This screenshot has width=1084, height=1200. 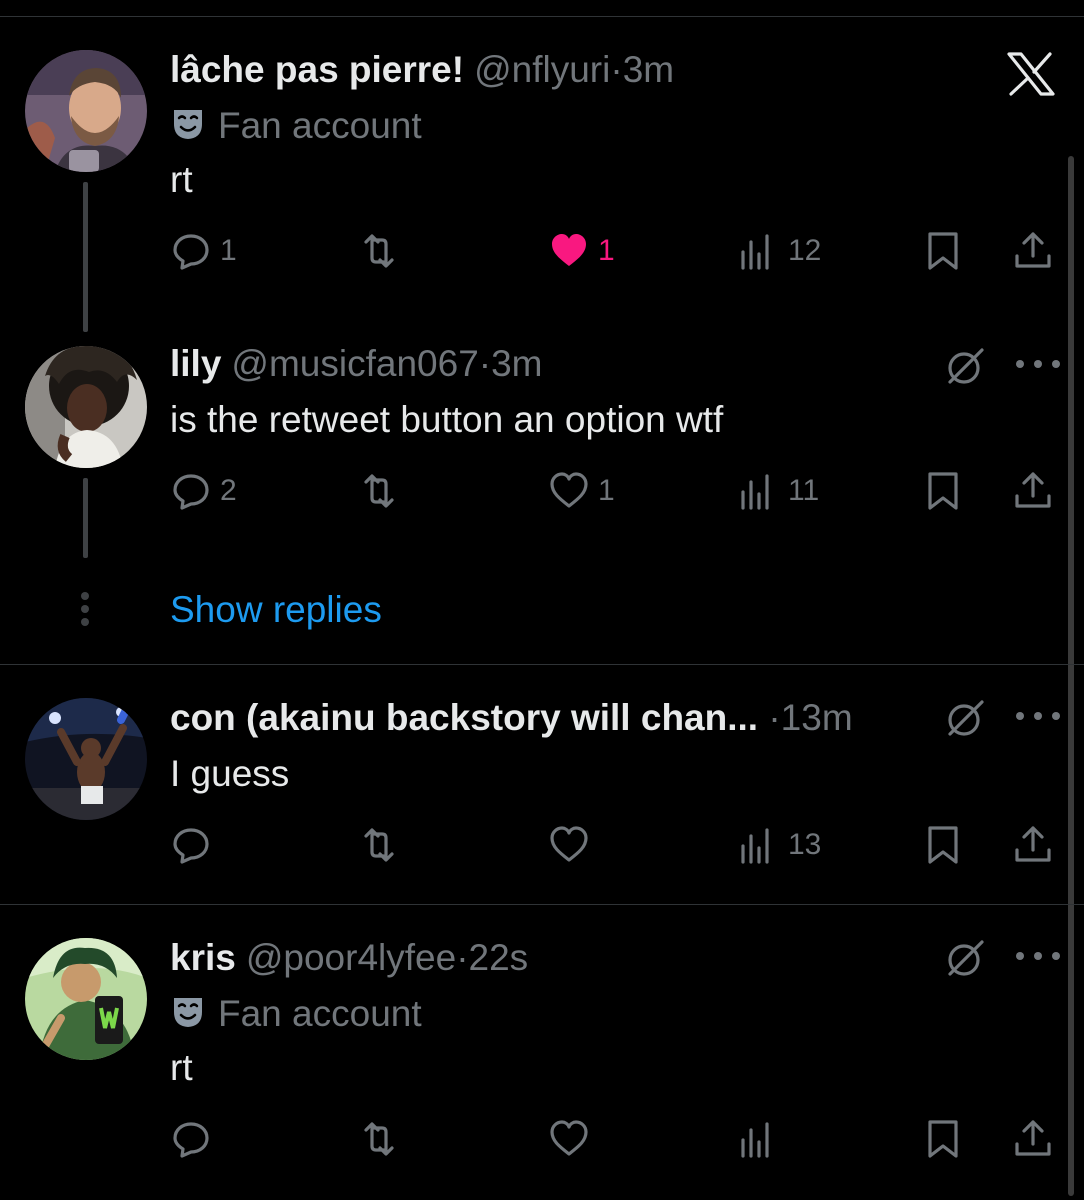 I want to click on thread-ellipsis-icon, so click(x=85, y=609).